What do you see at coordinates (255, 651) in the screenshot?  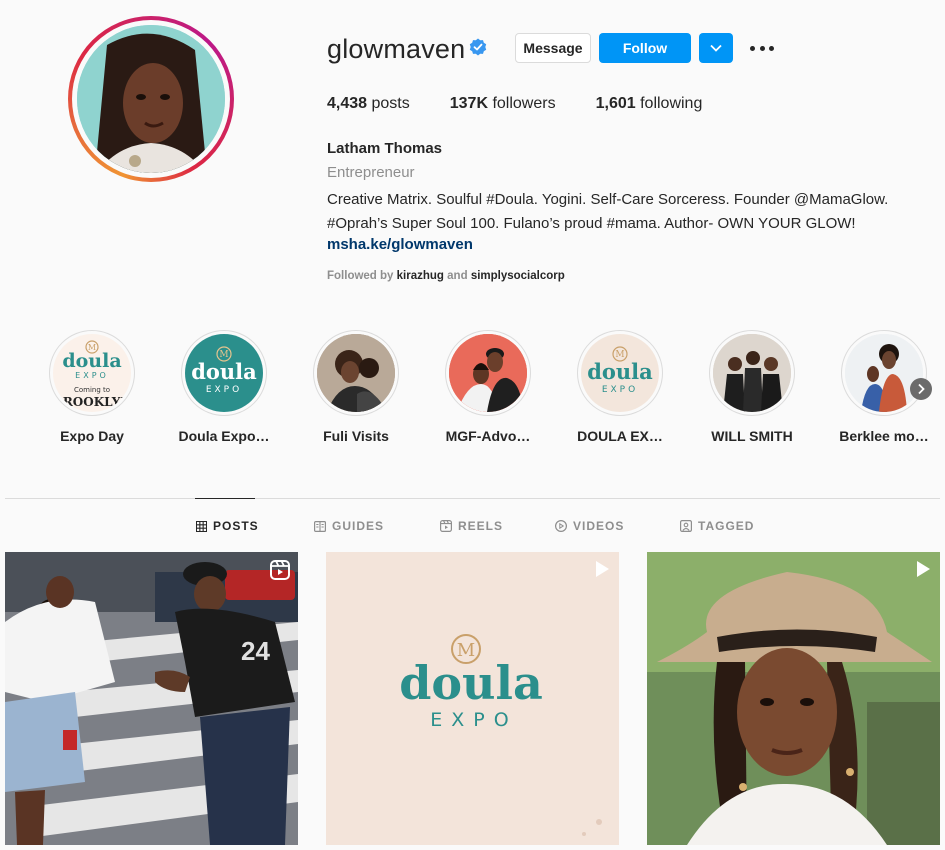 I see `jersey-number: 24` at bounding box center [255, 651].